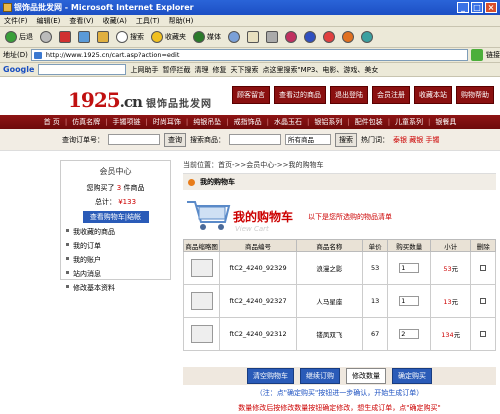 This screenshot has width=500, height=414. Describe the element at coordinates (49, 21) in the screenshot. I see `menu-edit: 编辑(E)` at that location.